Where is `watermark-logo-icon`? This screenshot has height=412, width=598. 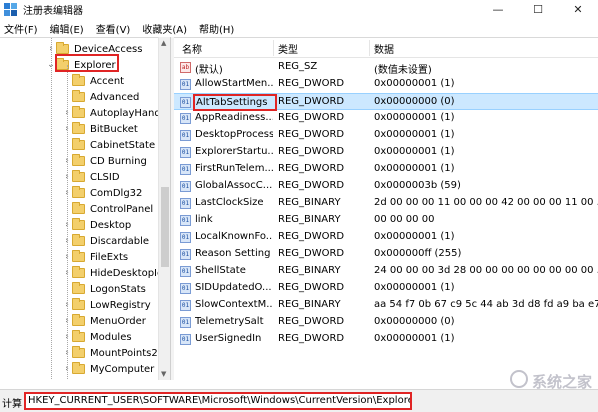 watermark-logo-icon is located at coordinates (519, 379).